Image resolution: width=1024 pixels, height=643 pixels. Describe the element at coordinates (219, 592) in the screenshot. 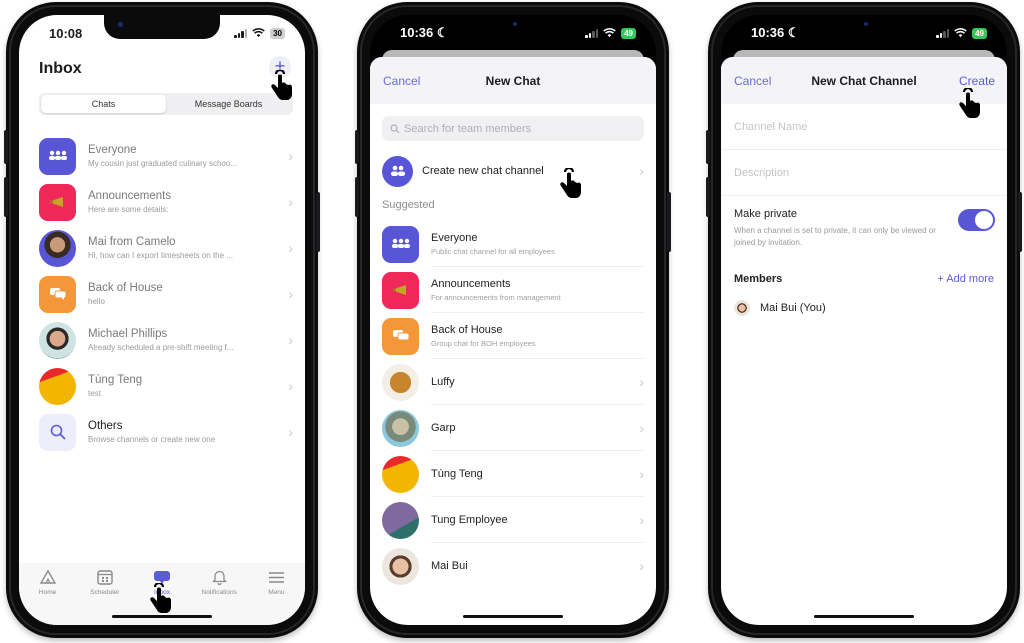

I see `tab-label: Notifications` at that location.